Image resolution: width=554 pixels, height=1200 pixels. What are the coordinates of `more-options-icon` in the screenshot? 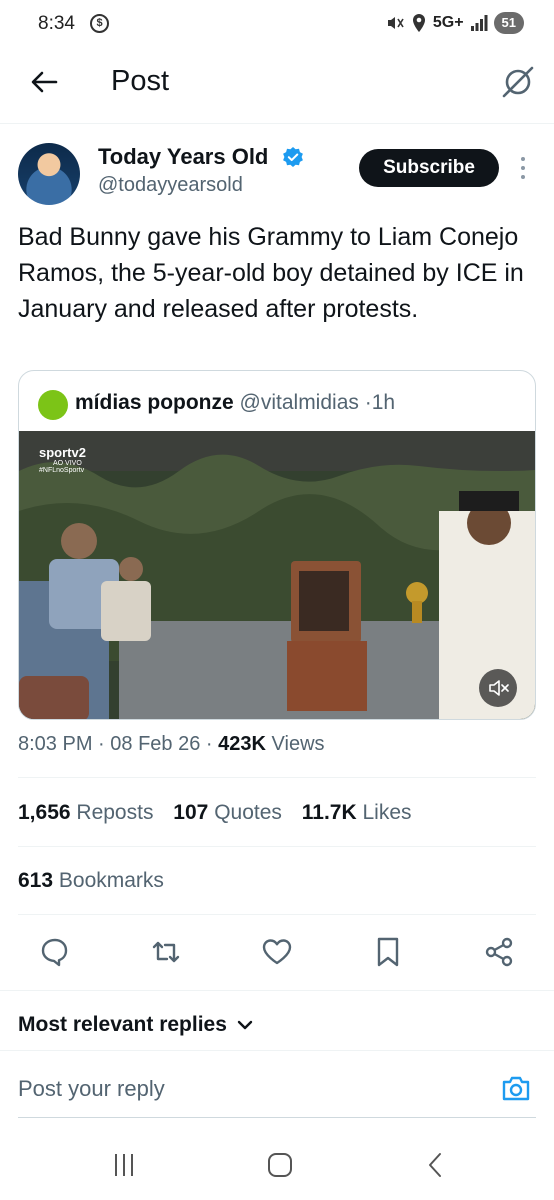 It's located at (523, 168).